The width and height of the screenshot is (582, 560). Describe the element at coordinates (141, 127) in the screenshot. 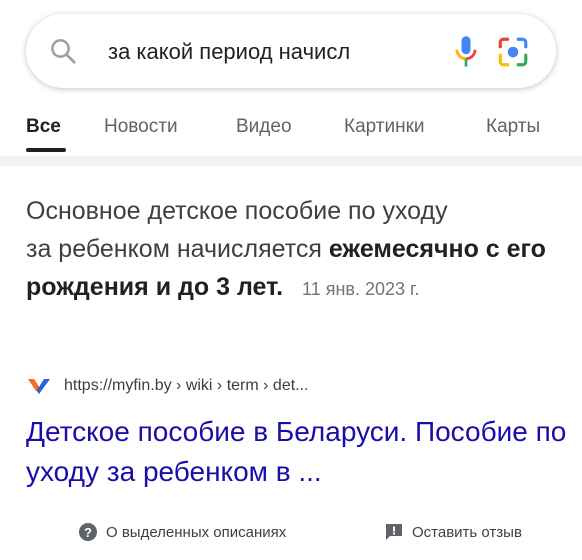

I see `tab-news: Новости` at that location.